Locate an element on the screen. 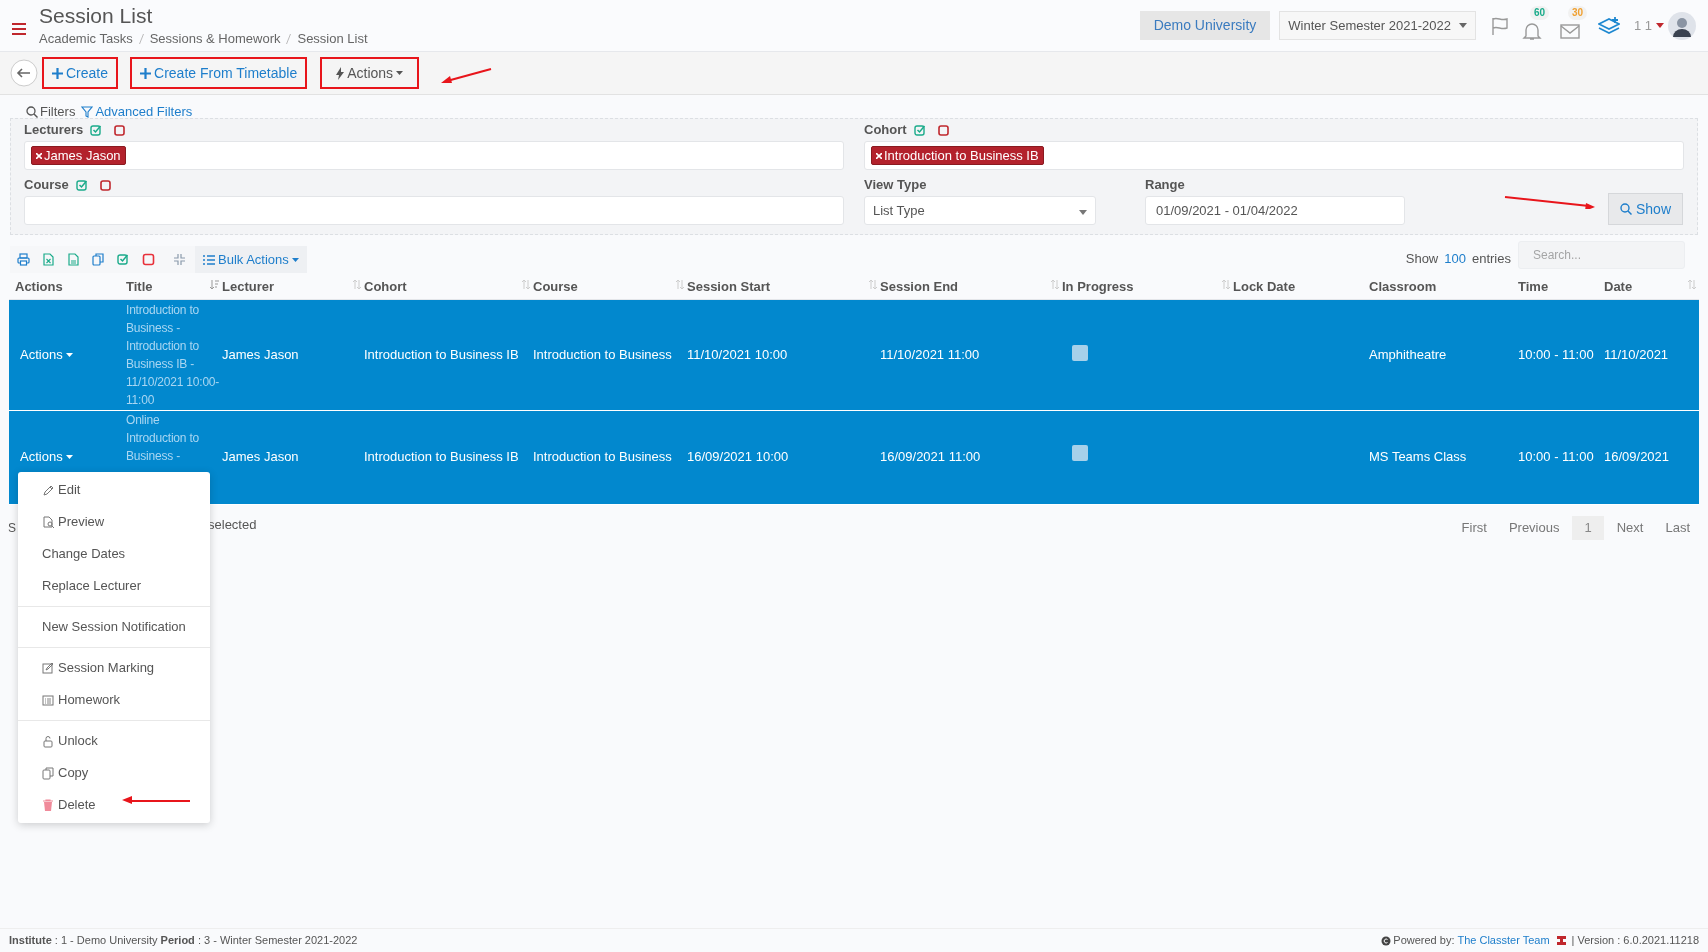 The height and width of the screenshot is (952, 1708). table-row is located at coordinates (854, 355).